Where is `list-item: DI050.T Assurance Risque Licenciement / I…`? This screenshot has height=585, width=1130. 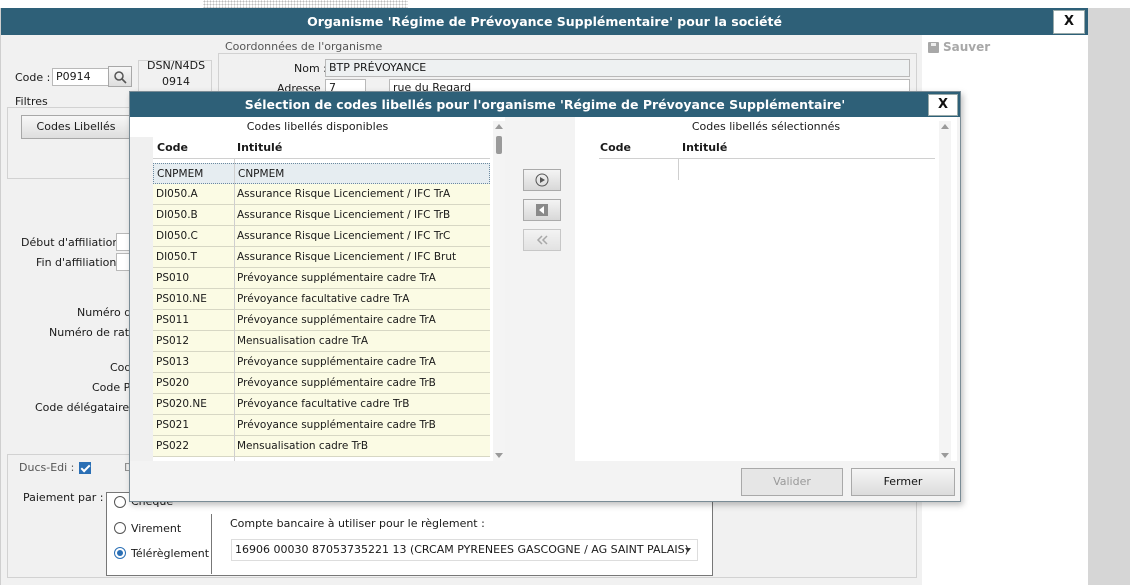
list-item: DI050.T Assurance Risque Licenciement / I… is located at coordinates (321, 257).